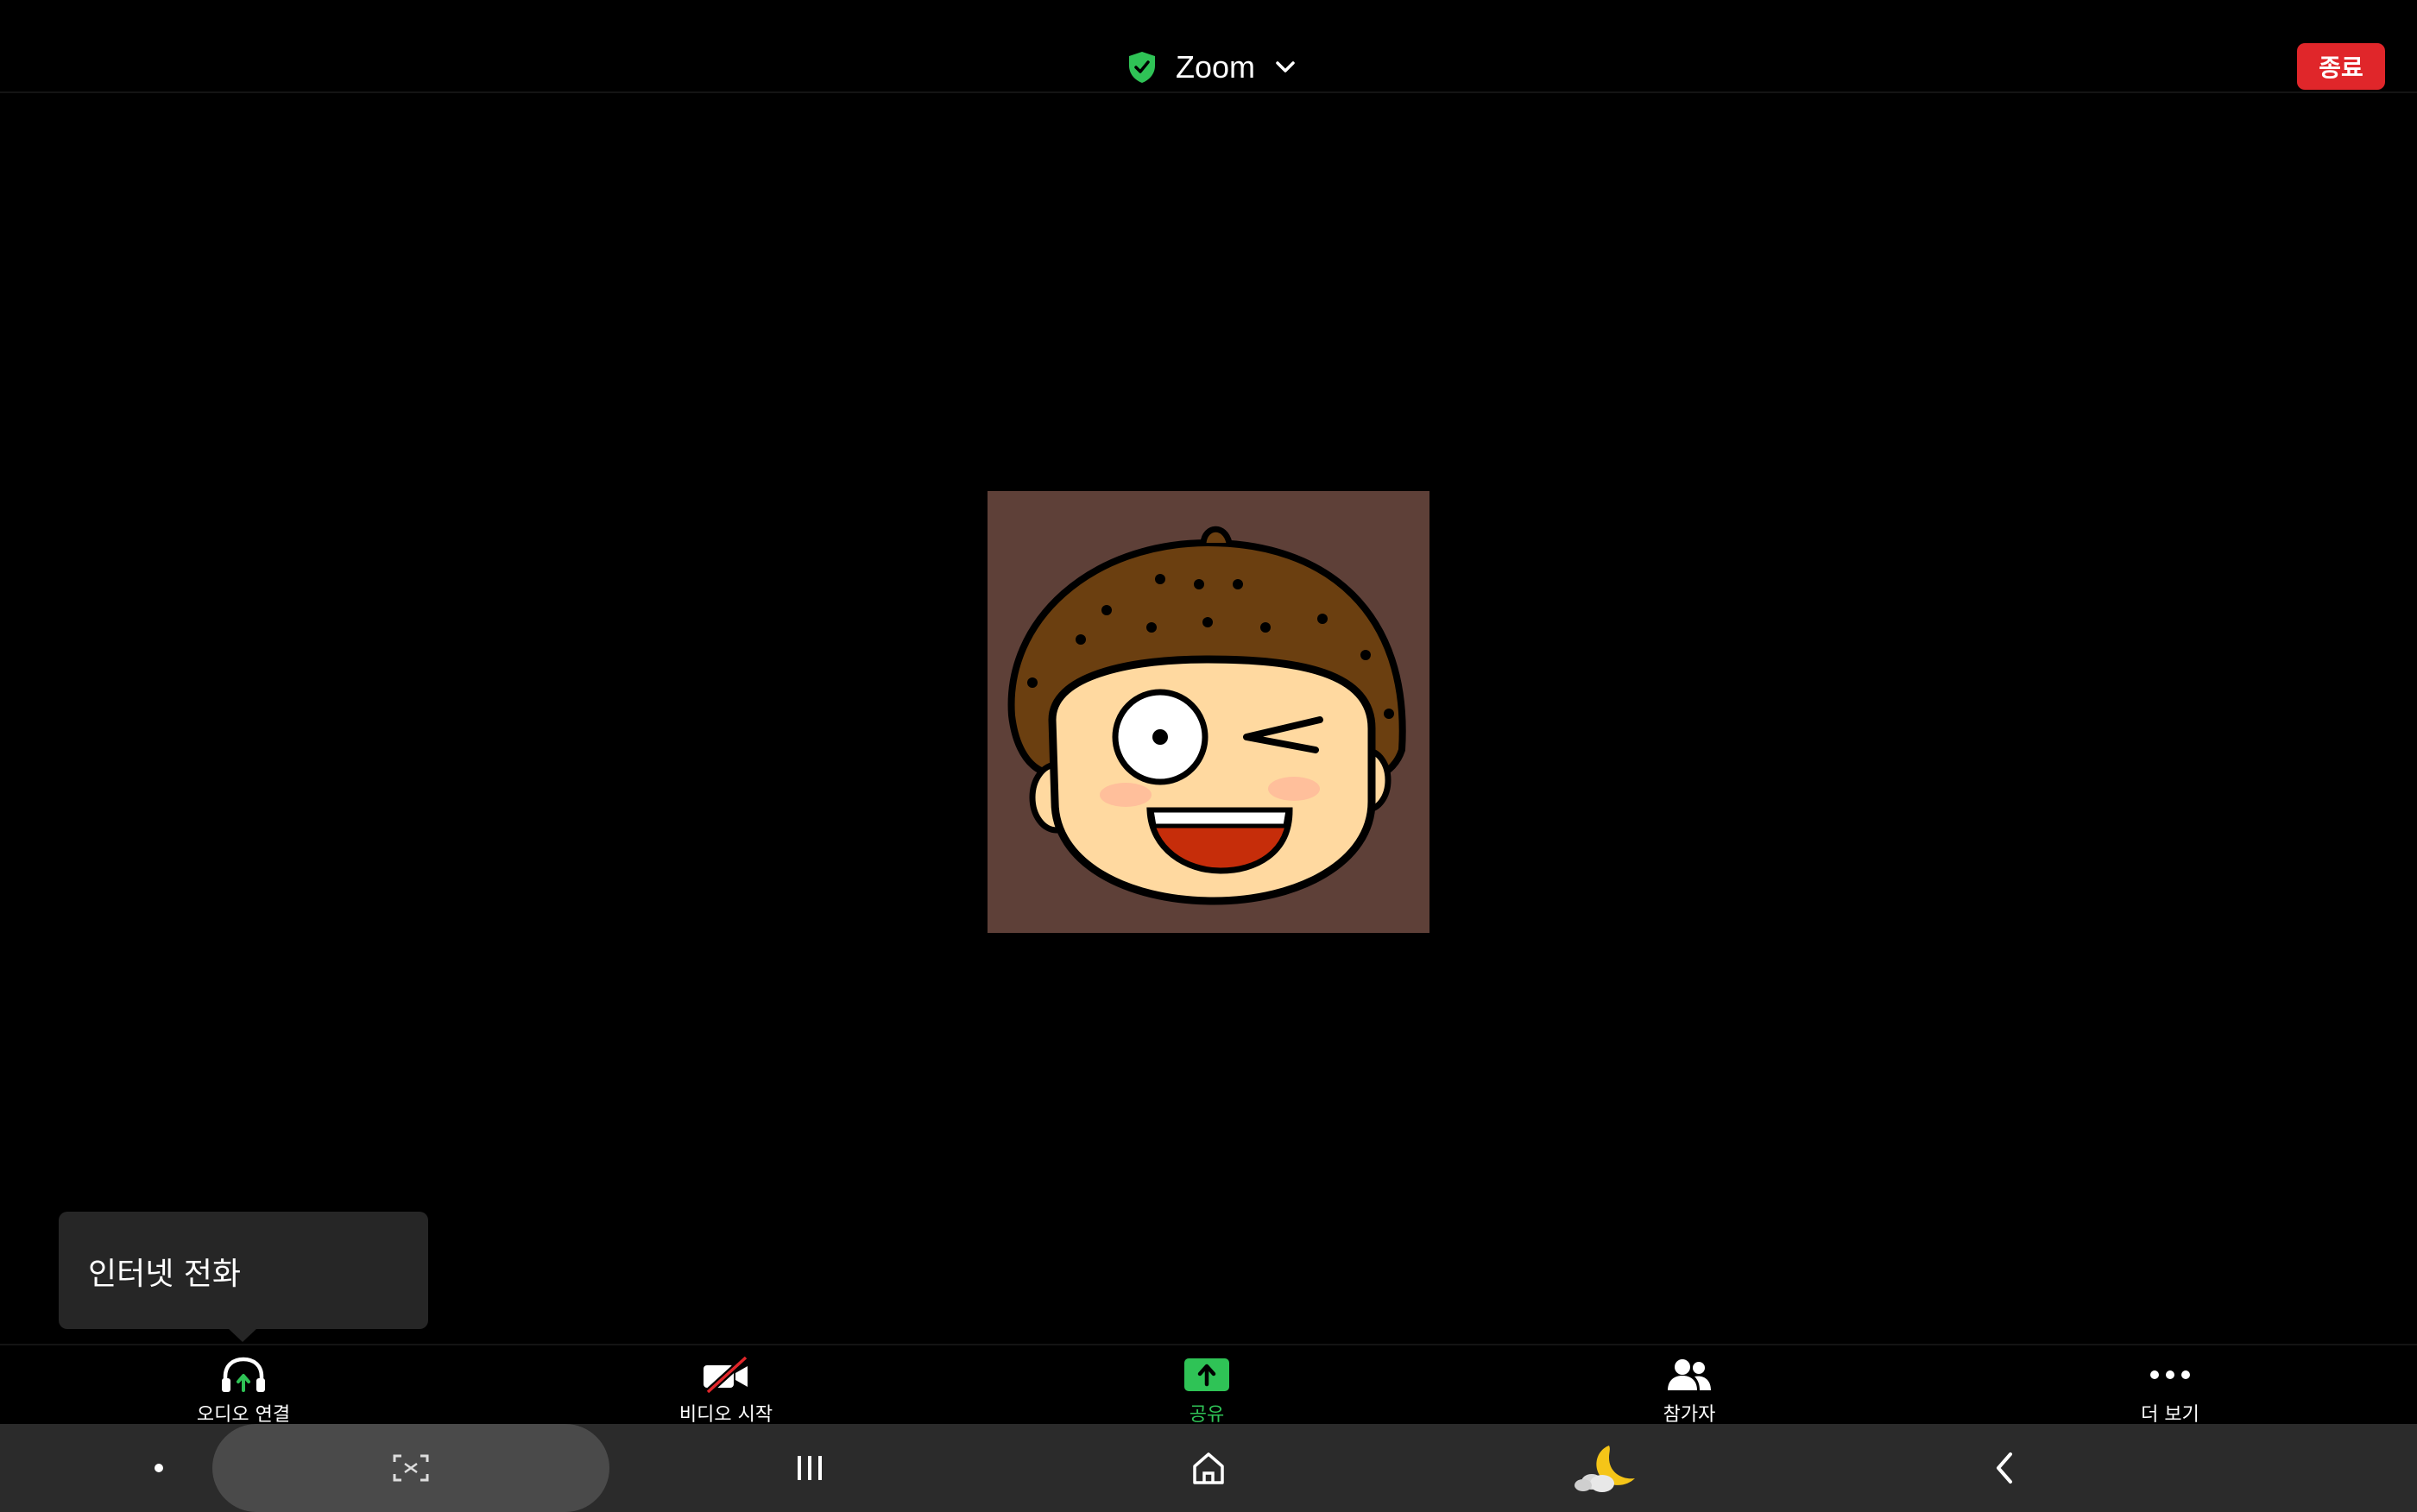 This screenshot has height=1512, width=2417. I want to click on meeting-title-dropdown: Zoom, so click(1212, 67).